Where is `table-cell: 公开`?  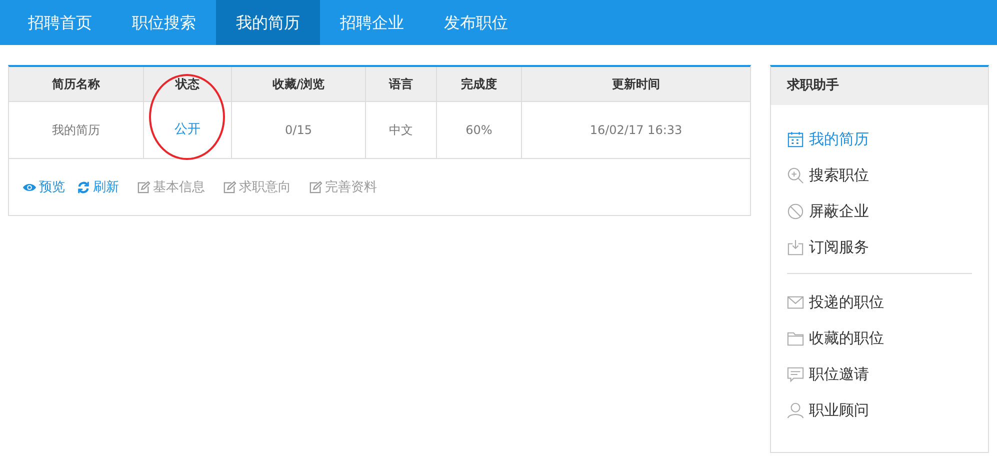
table-cell: 公开 is located at coordinates (187, 130).